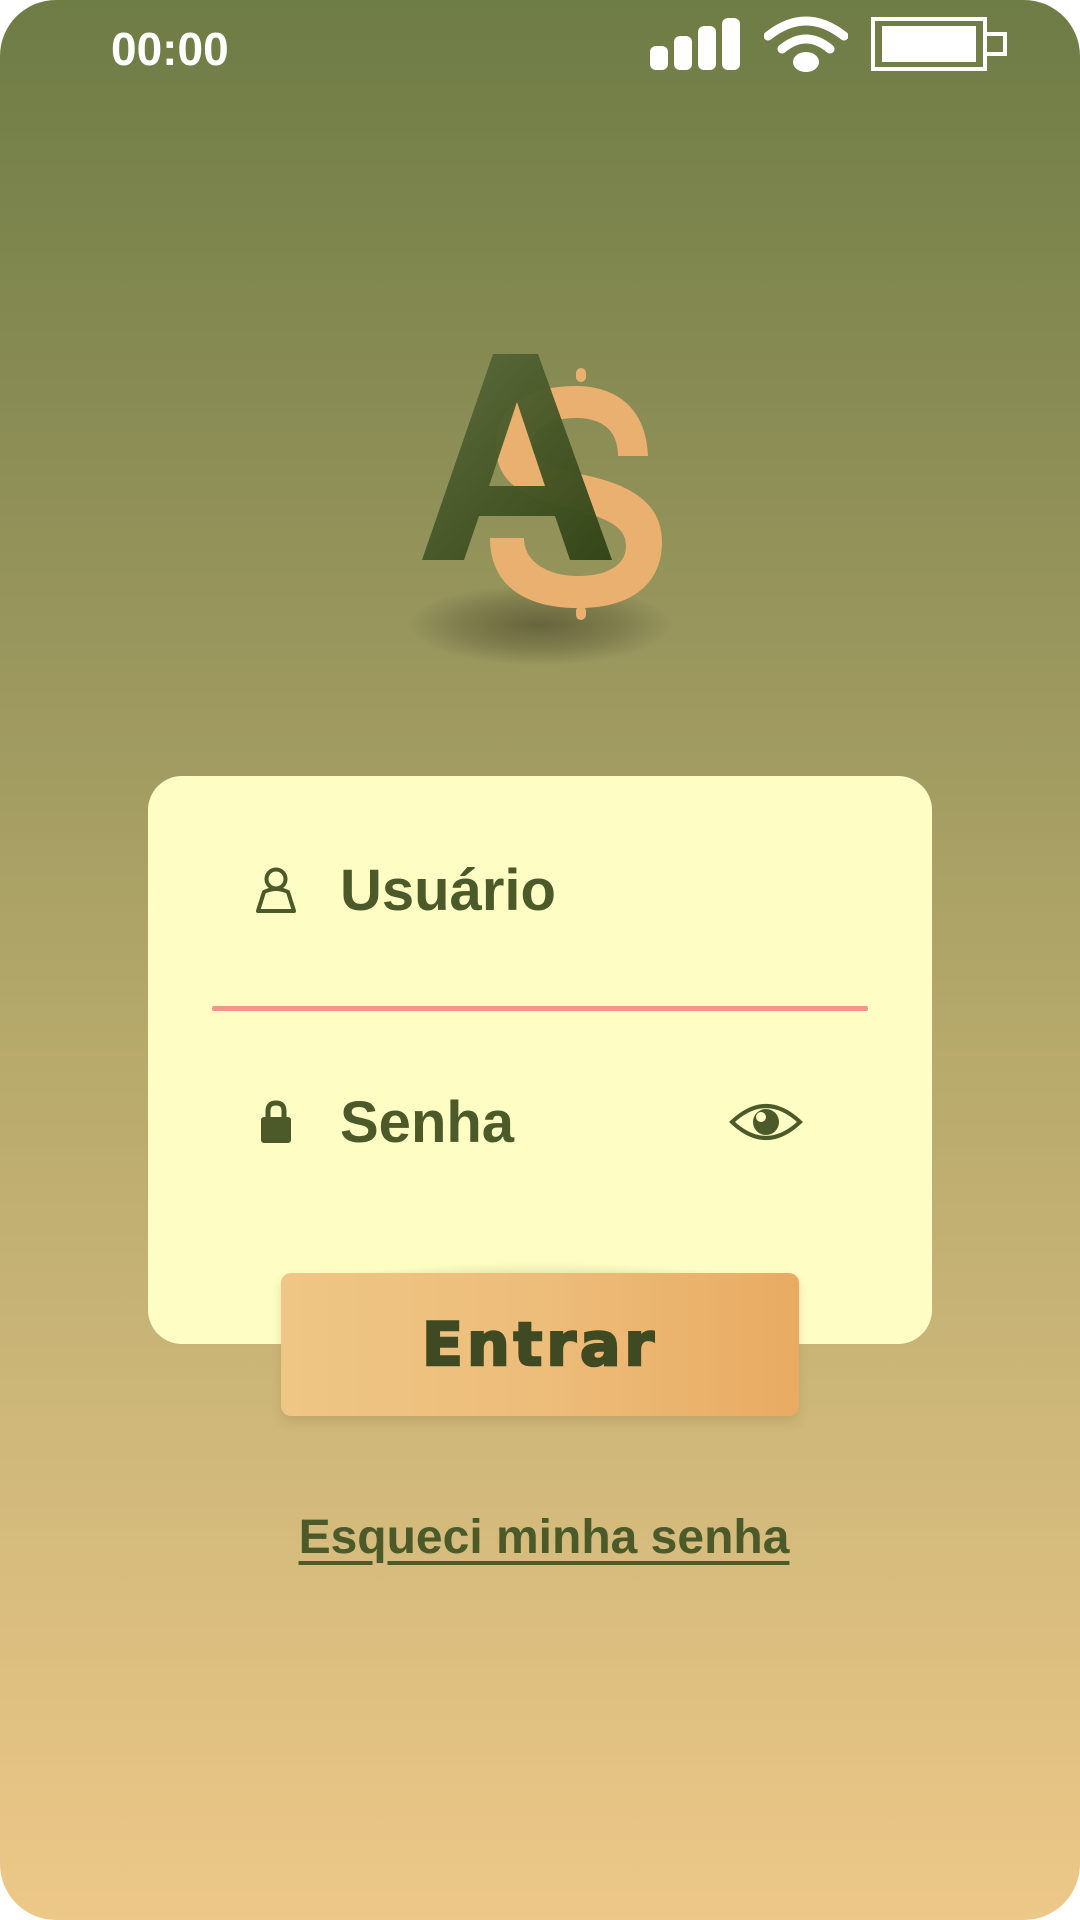 This screenshot has width=1080, height=1920. What do you see at coordinates (276, 890) in the screenshot?
I see `user-icon` at bounding box center [276, 890].